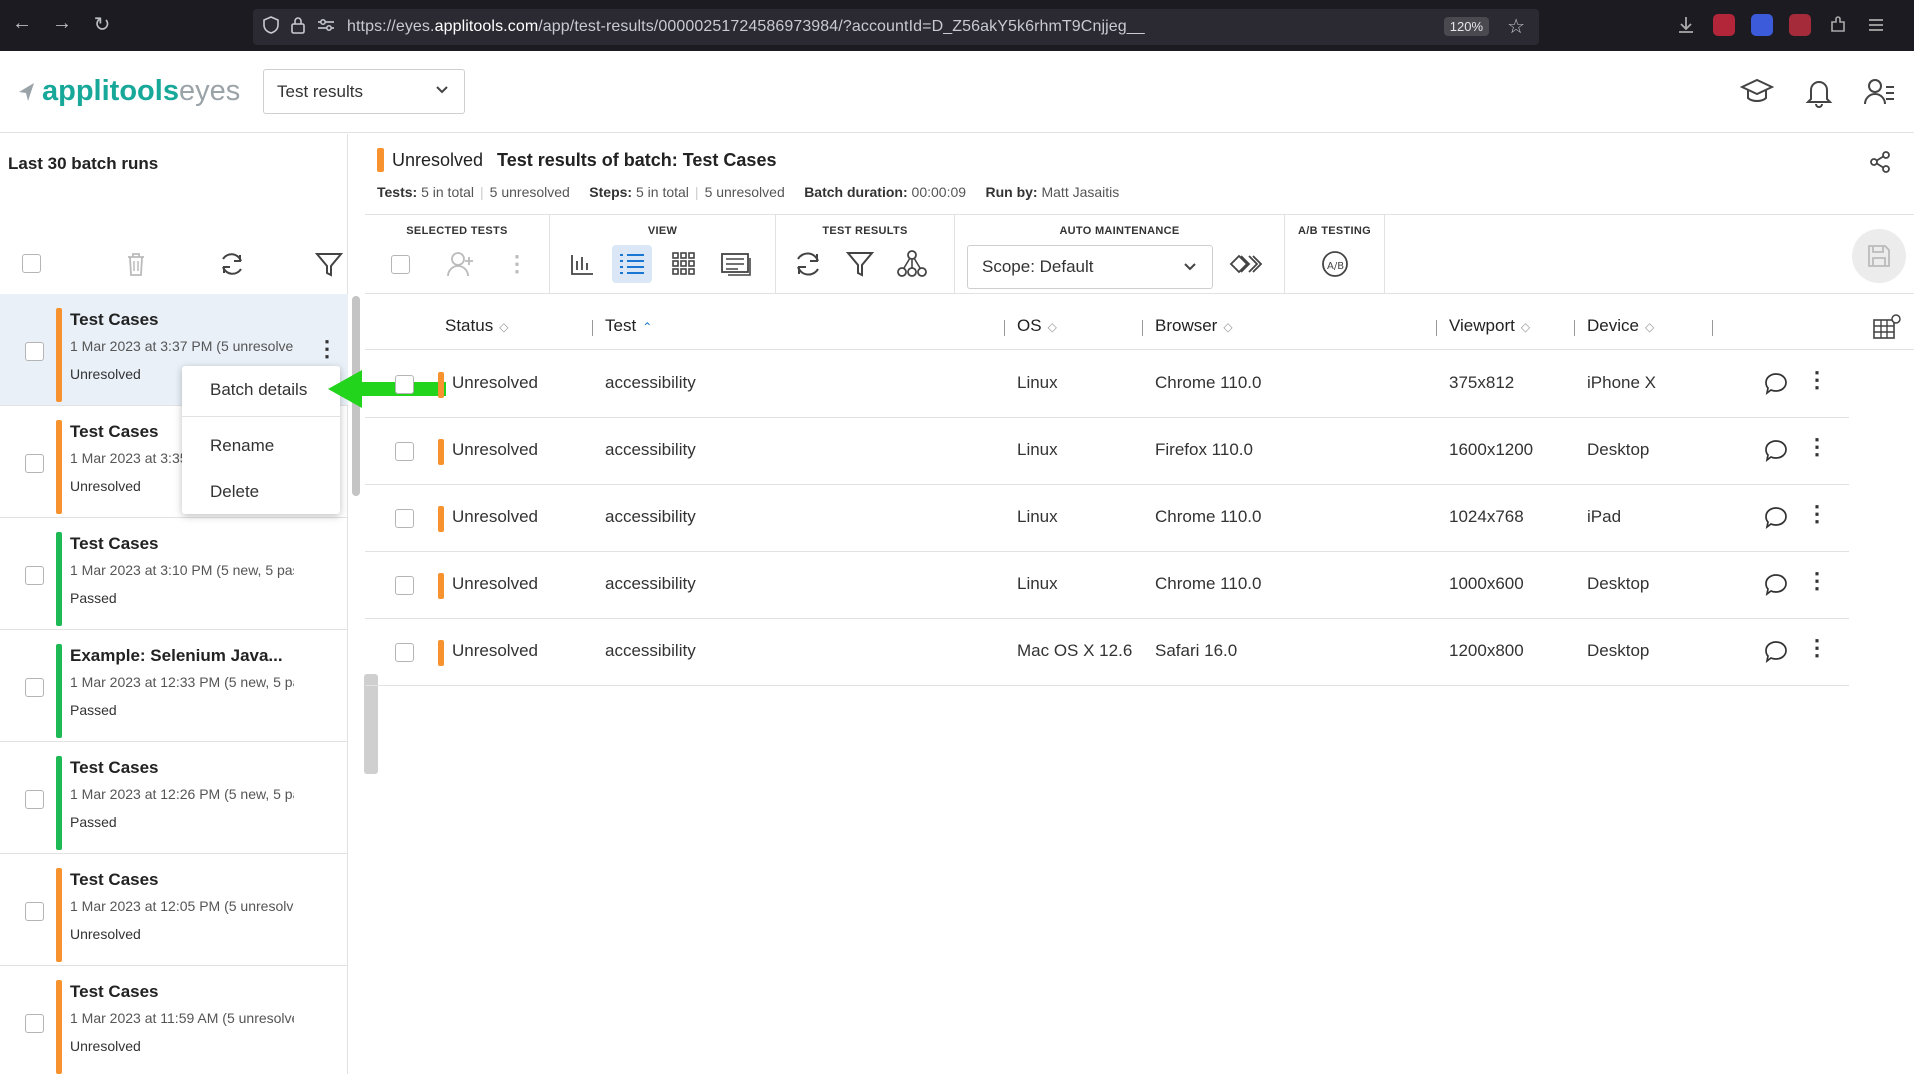 The height and width of the screenshot is (1074, 1914). I want to click on column-header-viewport: Viewport ◇, so click(1489, 326).